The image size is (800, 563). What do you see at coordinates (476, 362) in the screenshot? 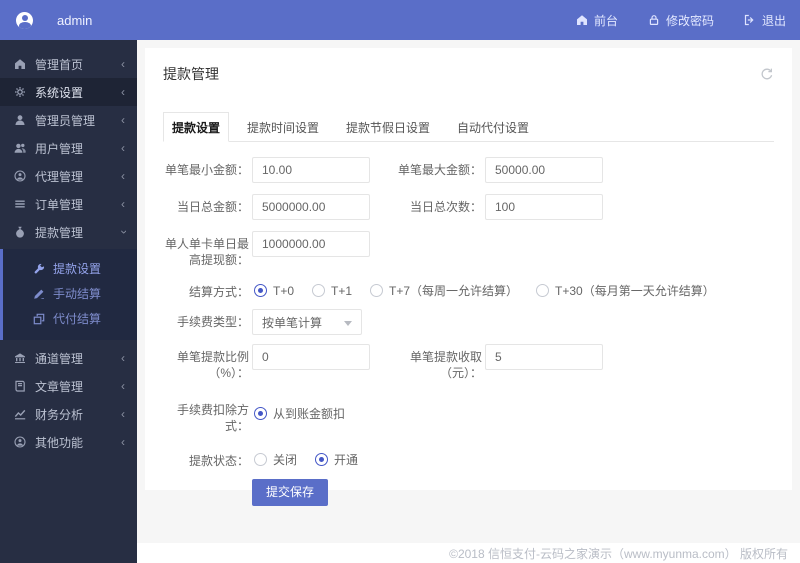
I see `form-row: 单笔提款比例（%）： 单笔提款收取（元）：` at bounding box center [476, 362].